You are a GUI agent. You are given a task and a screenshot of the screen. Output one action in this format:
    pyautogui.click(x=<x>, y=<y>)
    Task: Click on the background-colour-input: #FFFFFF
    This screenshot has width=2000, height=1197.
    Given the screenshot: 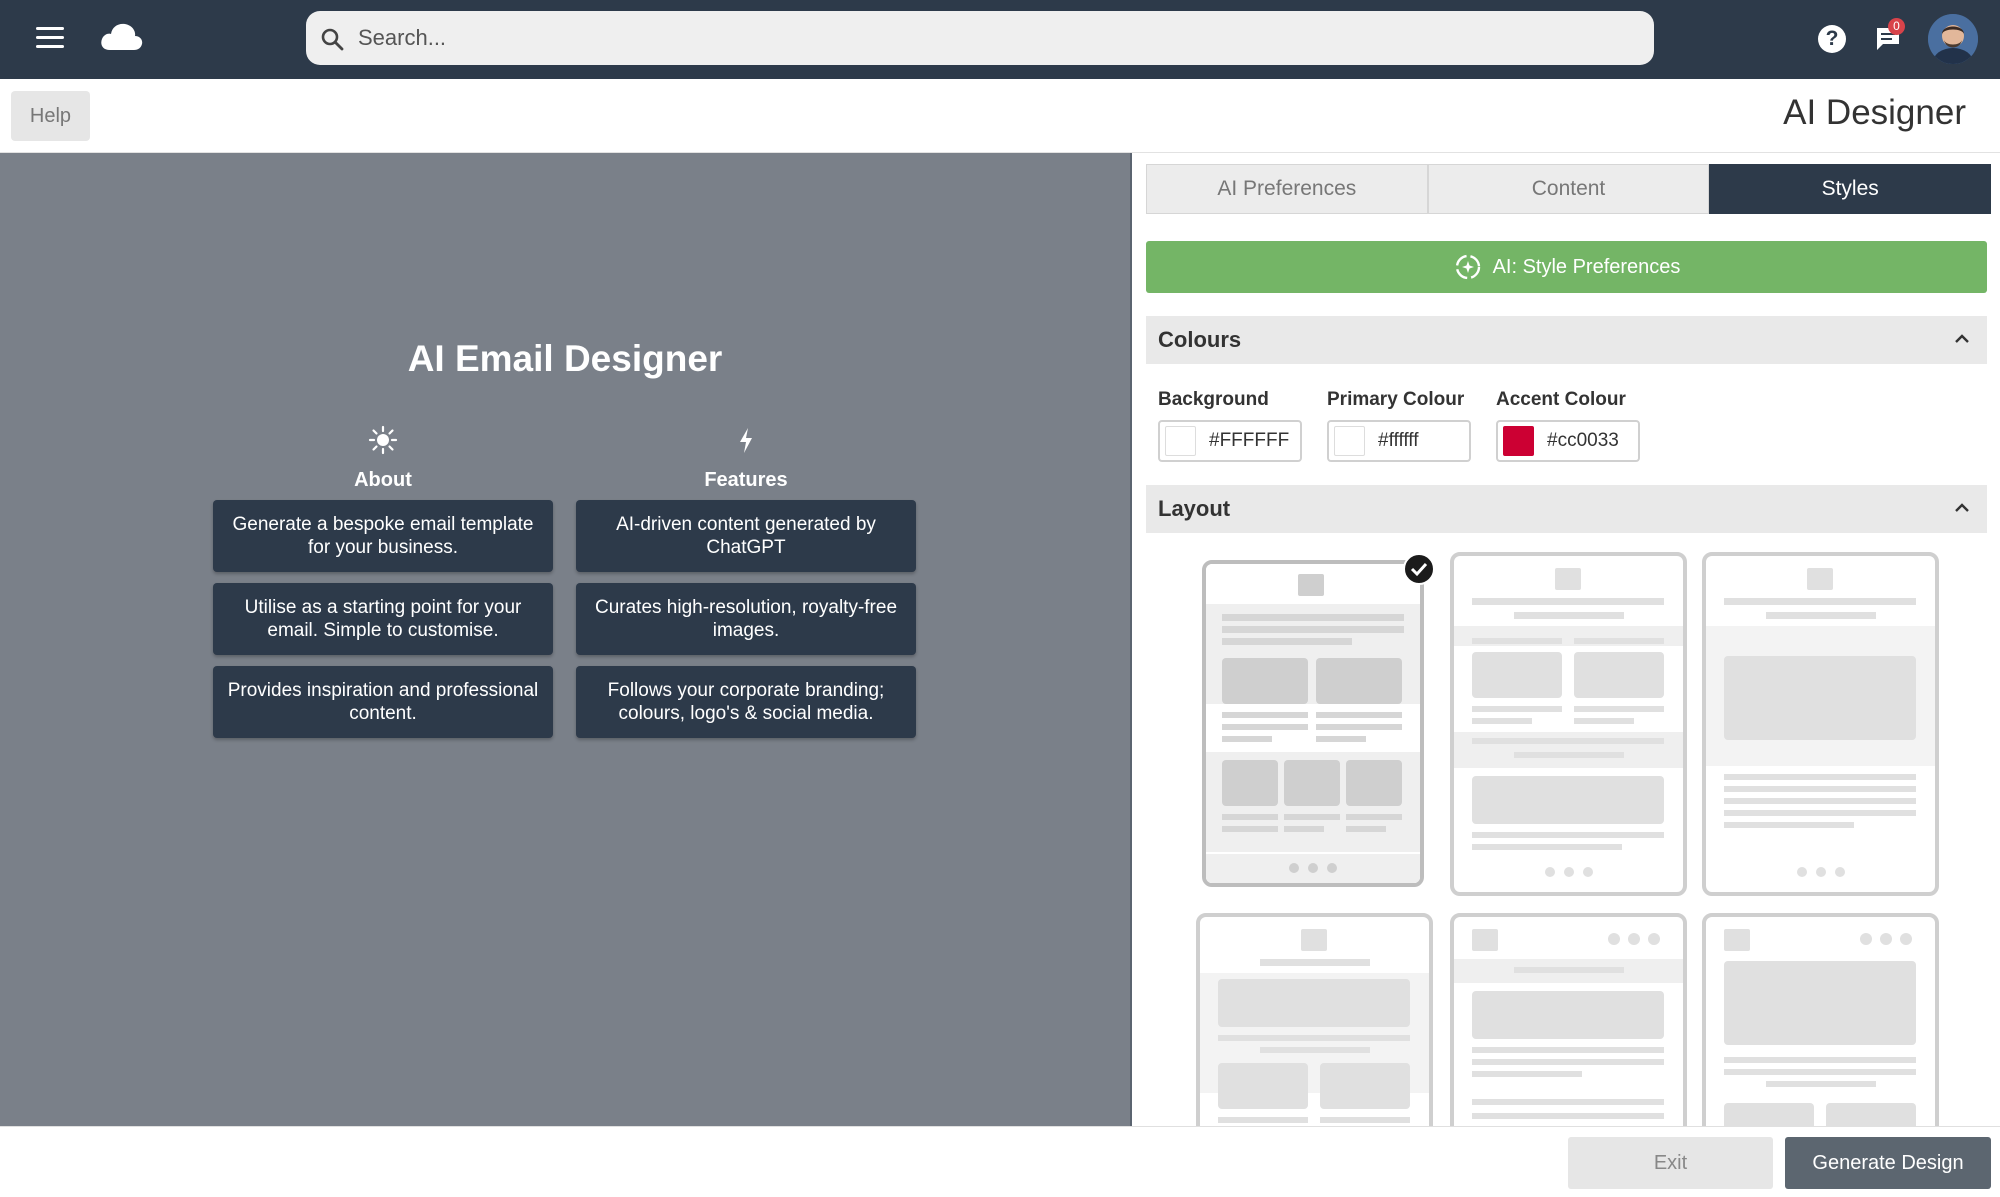 What is the action you would take?
    pyautogui.click(x=1230, y=441)
    